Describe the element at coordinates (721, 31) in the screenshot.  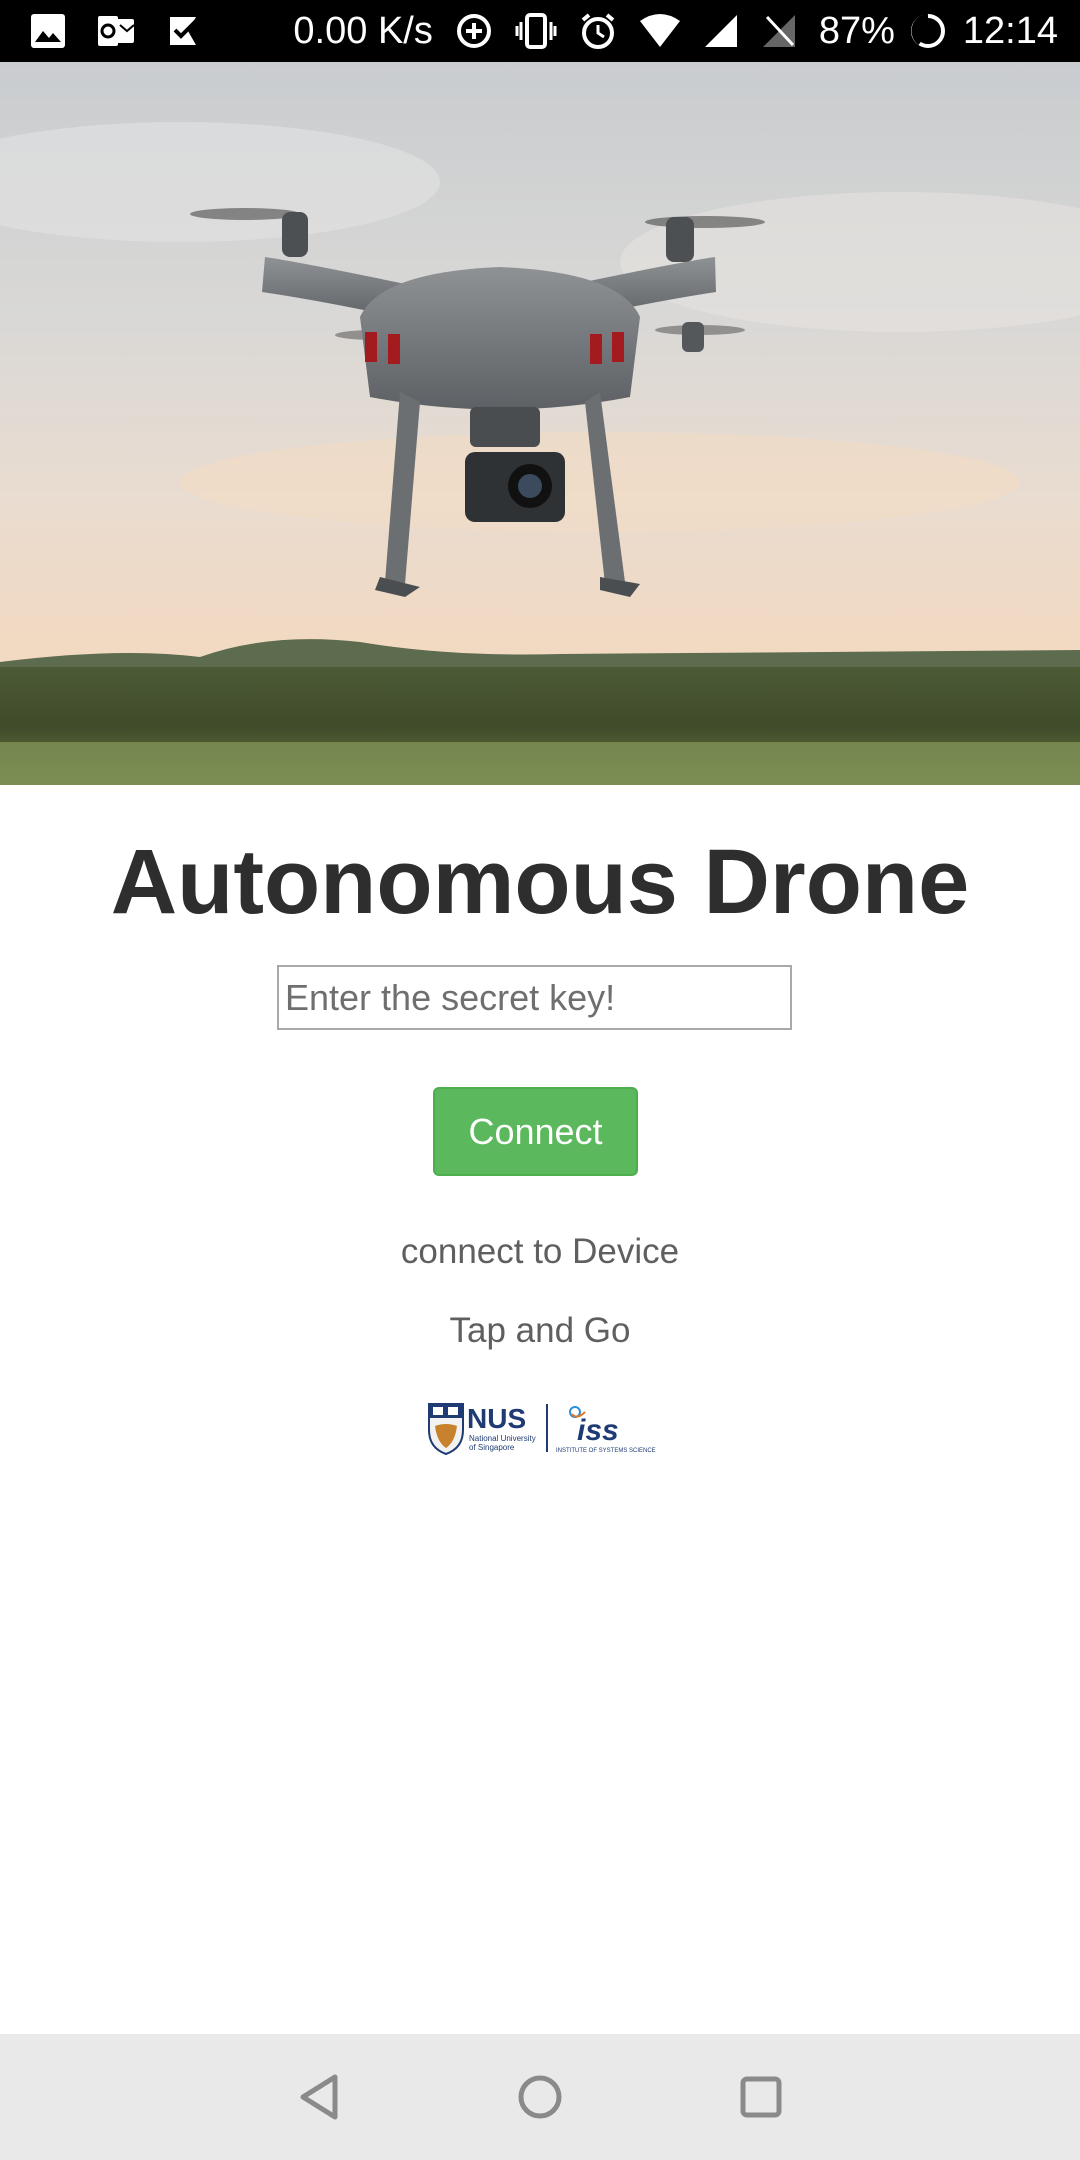
I see `signal-icon` at that location.